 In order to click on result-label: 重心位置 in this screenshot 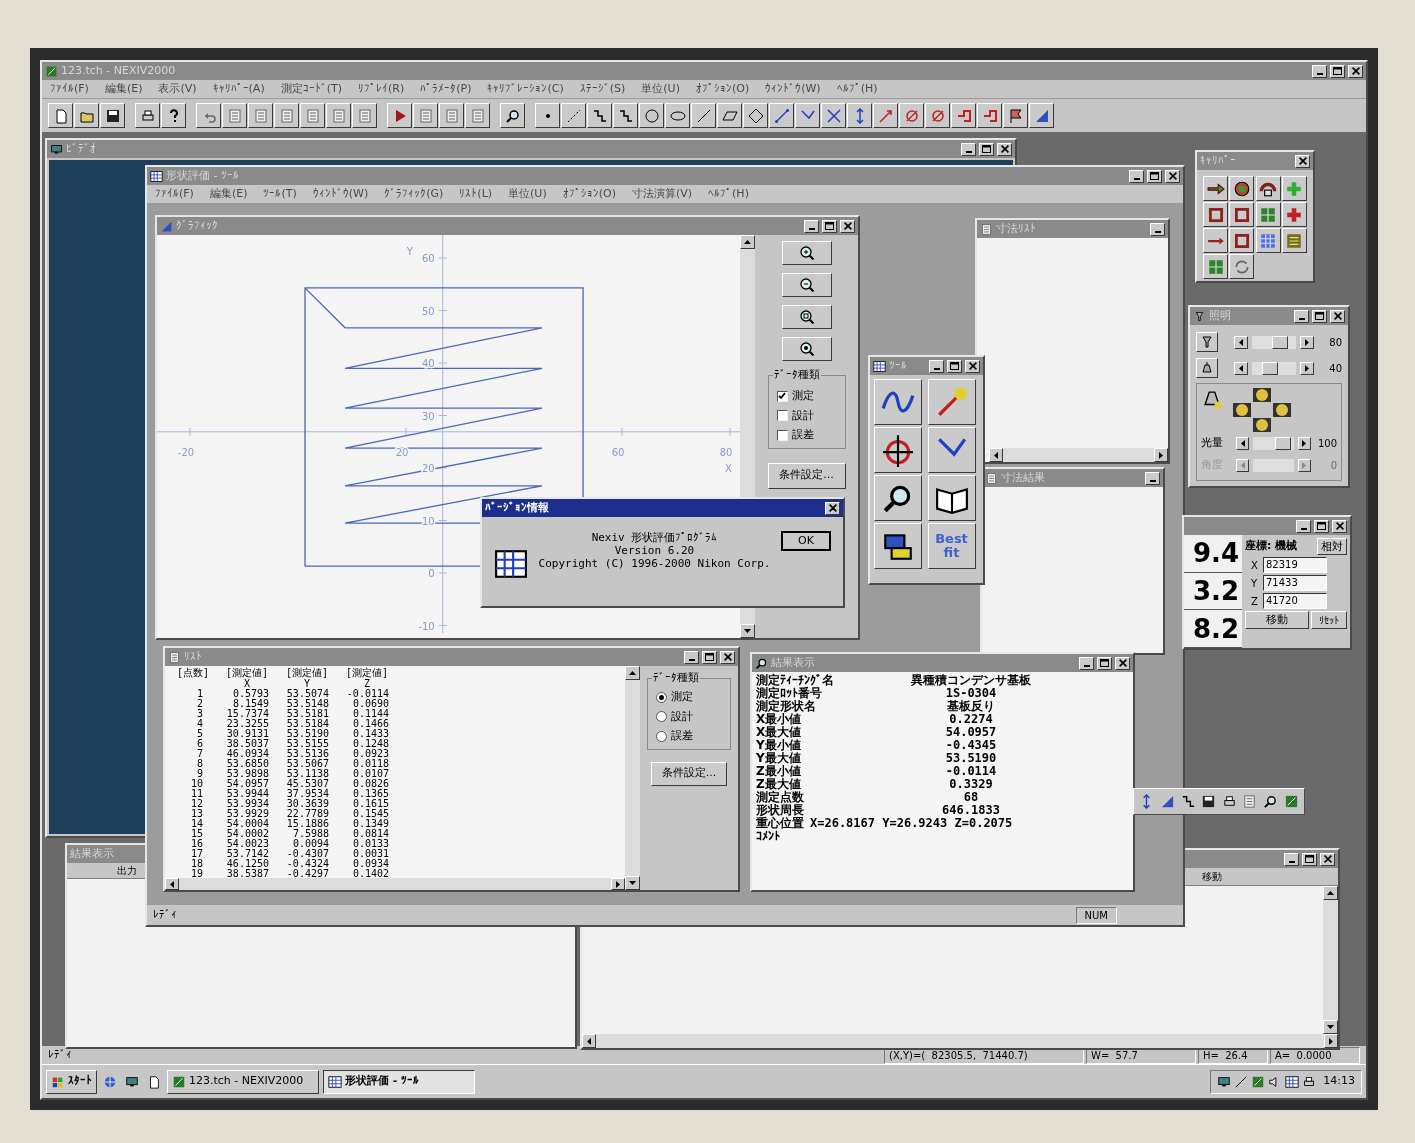, I will do `click(780, 823)`.